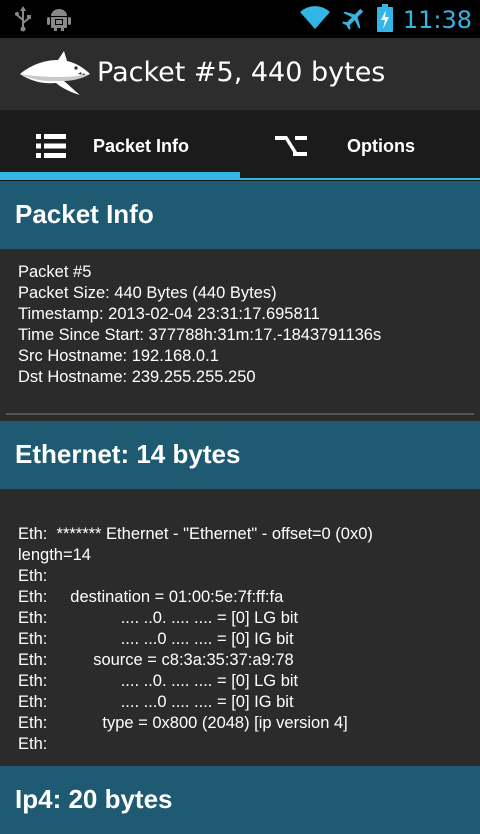 Image resolution: width=480 pixels, height=834 pixels. Describe the element at coordinates (141, 146) in the screenshot. I see `tab-packet-info-label: Packet Info` at that location.